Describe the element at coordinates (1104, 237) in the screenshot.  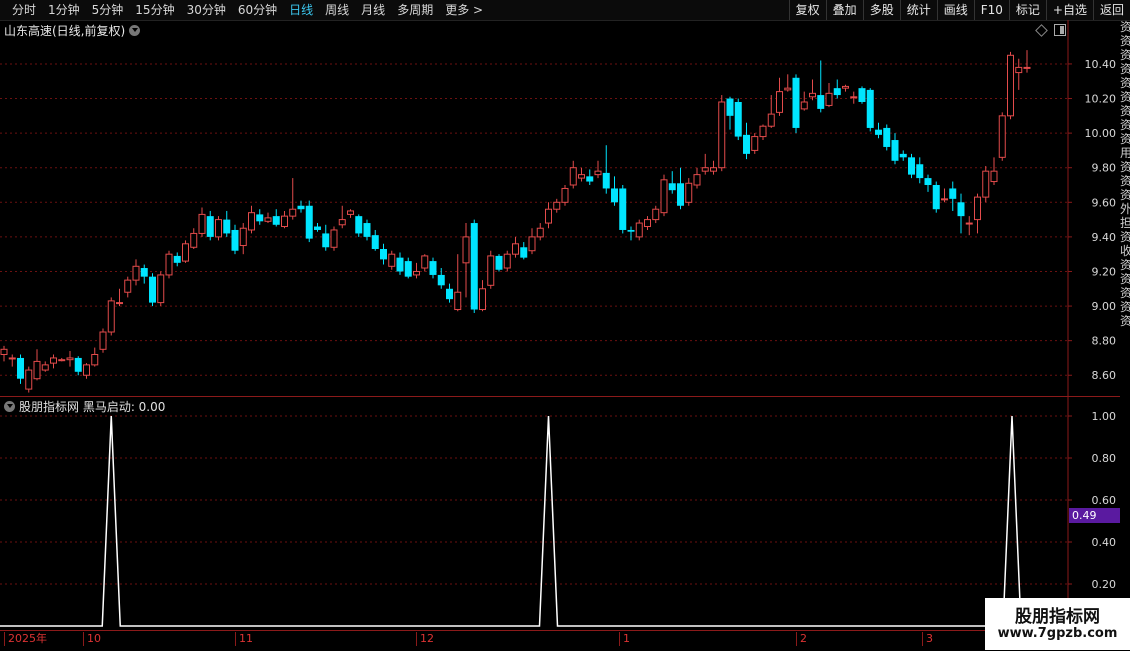
I see `price-tick-label: 9.40` at that location.